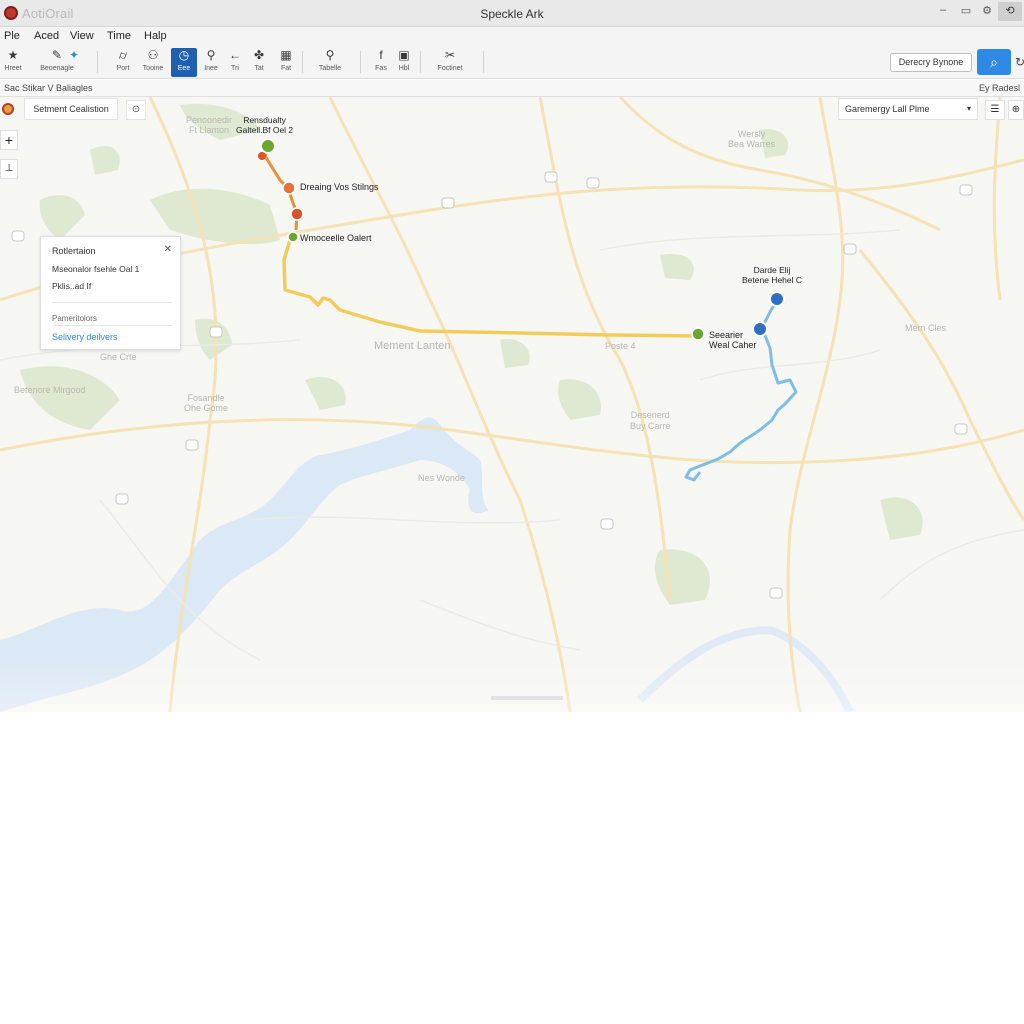 This screenshot has height=1024, width=1024. I want to click on menu-edit: Aced, so click(46, 36).